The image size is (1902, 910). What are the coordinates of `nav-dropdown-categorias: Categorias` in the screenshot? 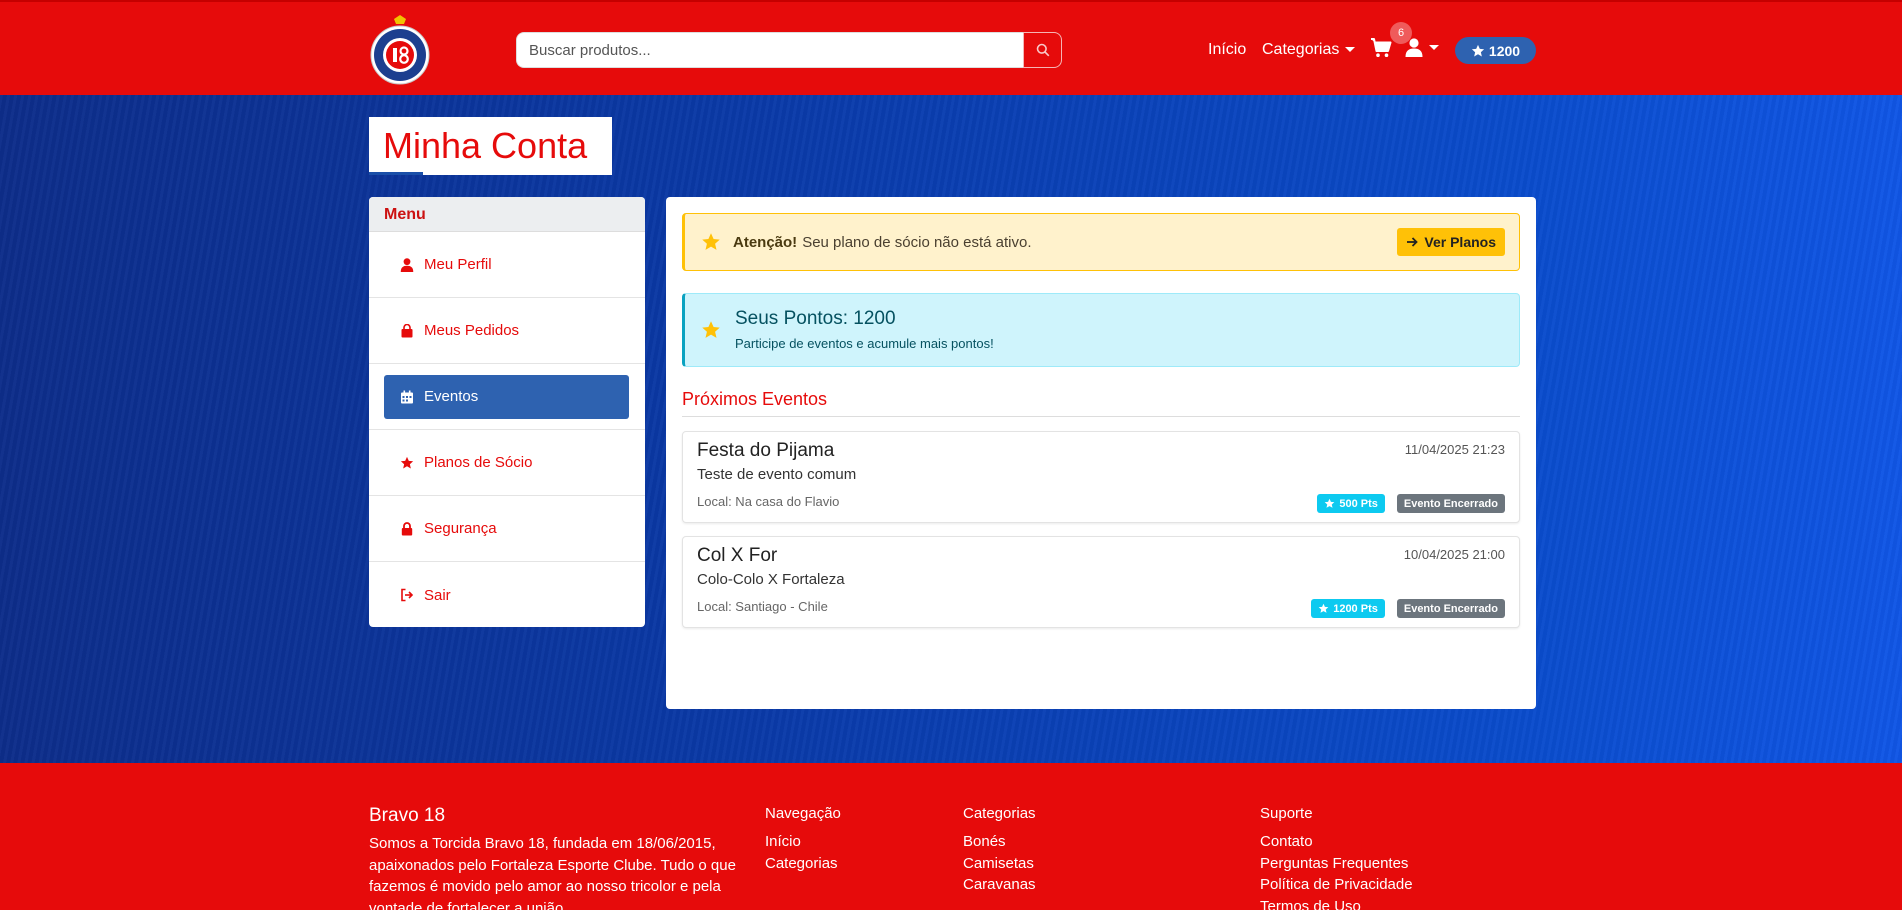 It's located at (1309, 49).